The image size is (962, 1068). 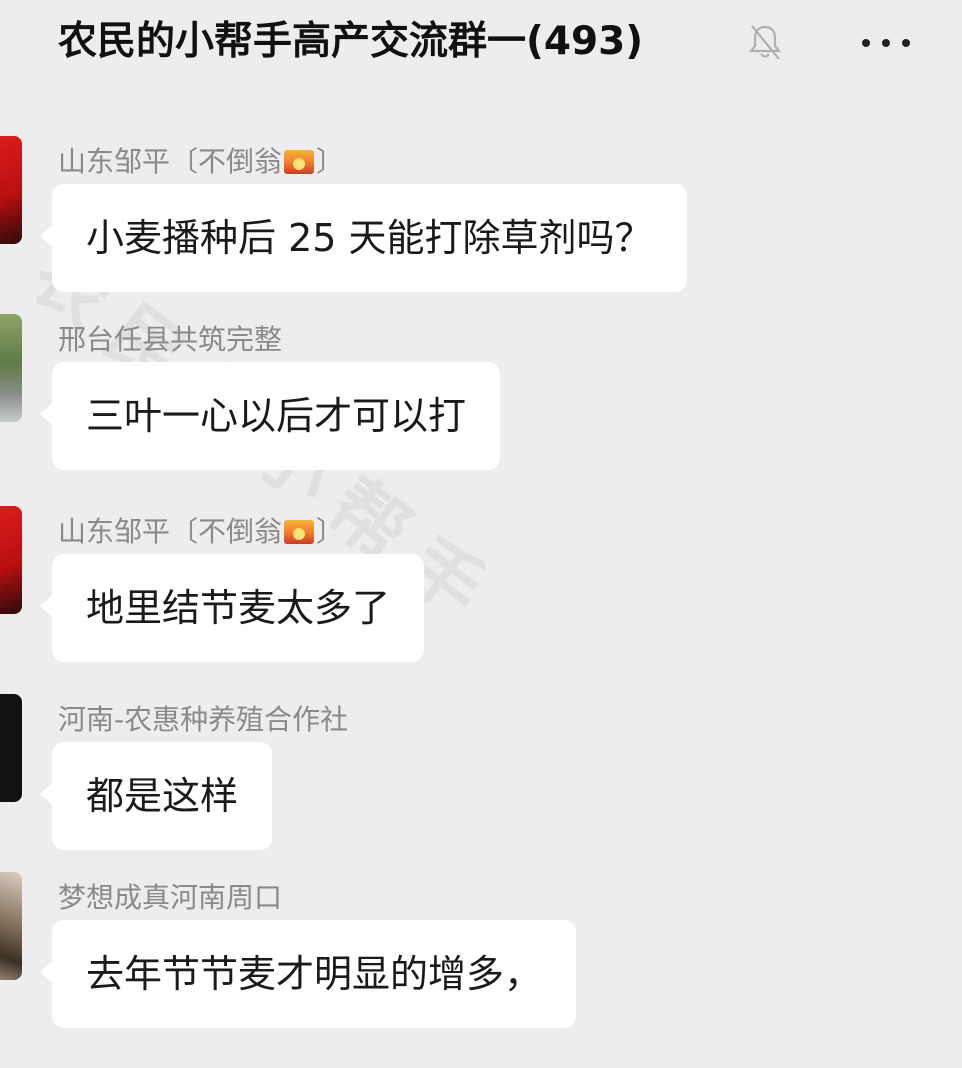 I want to click on message-bubble: 都是这样, so click(x=156, y=796).